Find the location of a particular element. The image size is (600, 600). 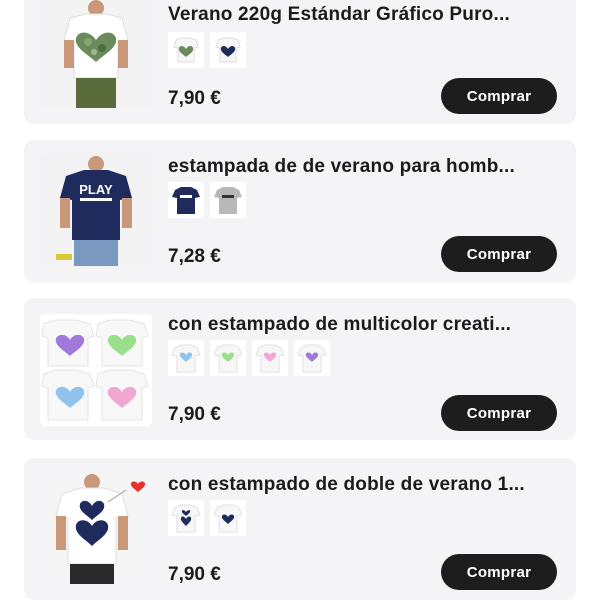

green-heart-variant-icon is located at coordinates (228, 358).